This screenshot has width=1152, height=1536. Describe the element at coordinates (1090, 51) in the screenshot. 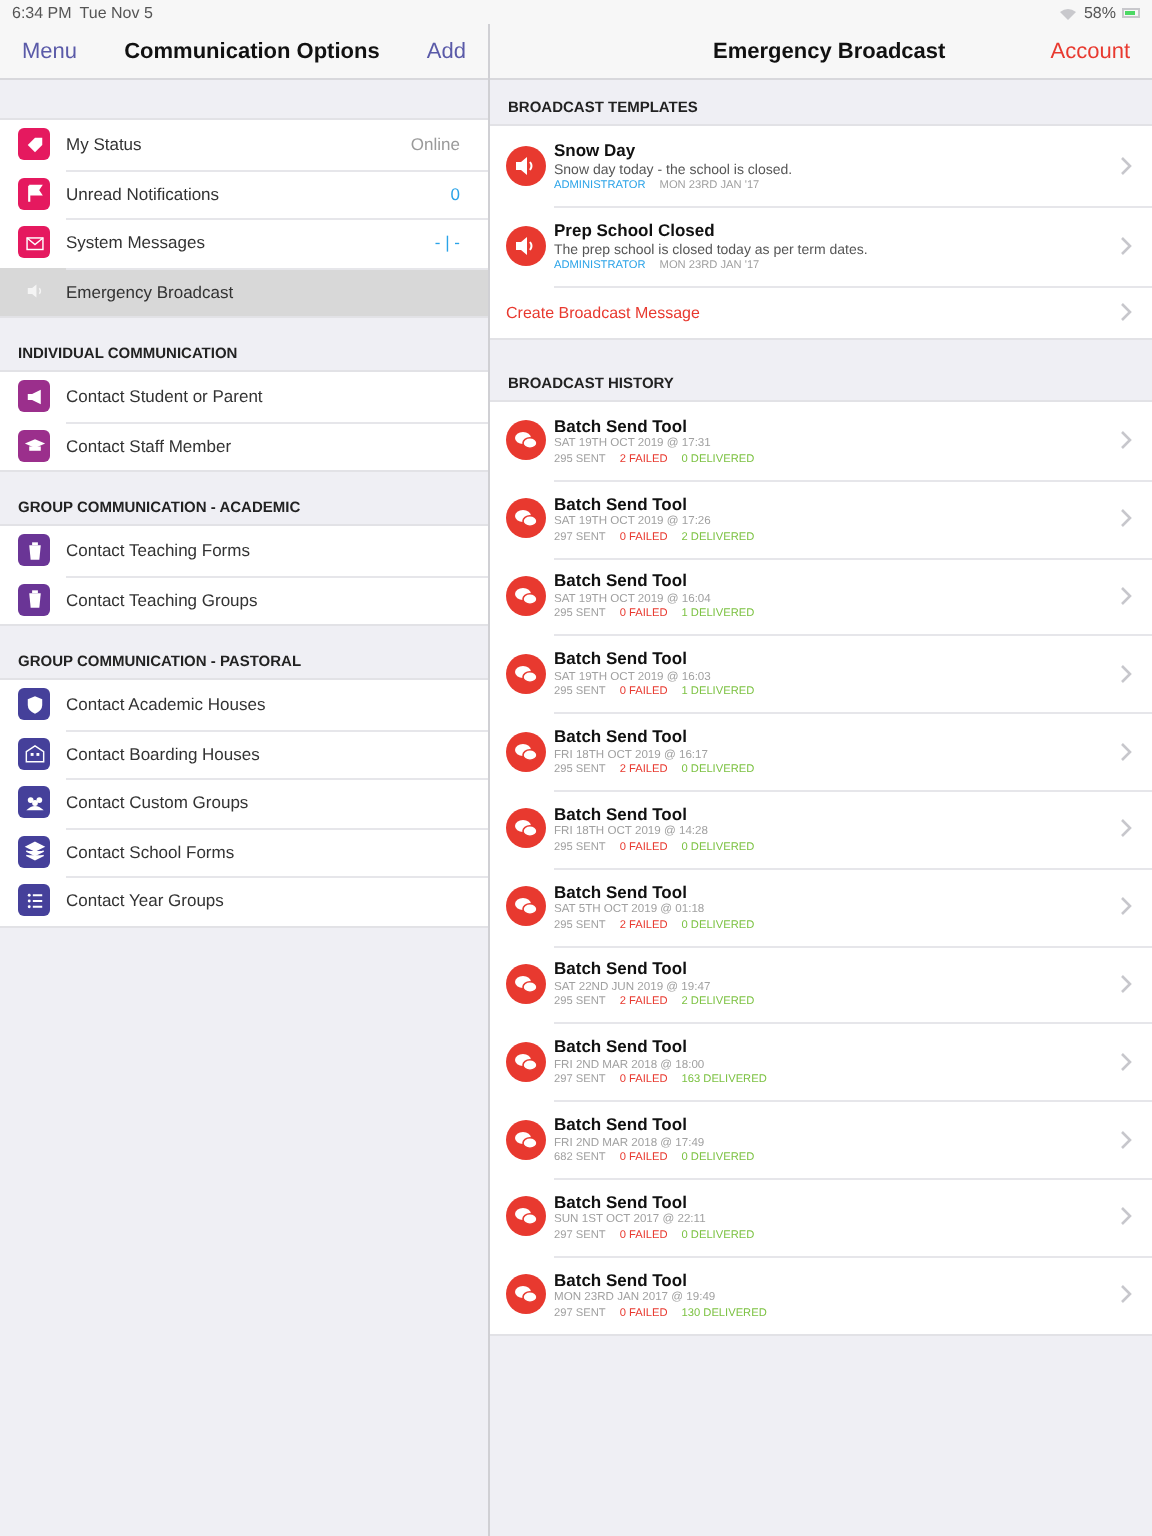

I see `account-button: Account` at that location.